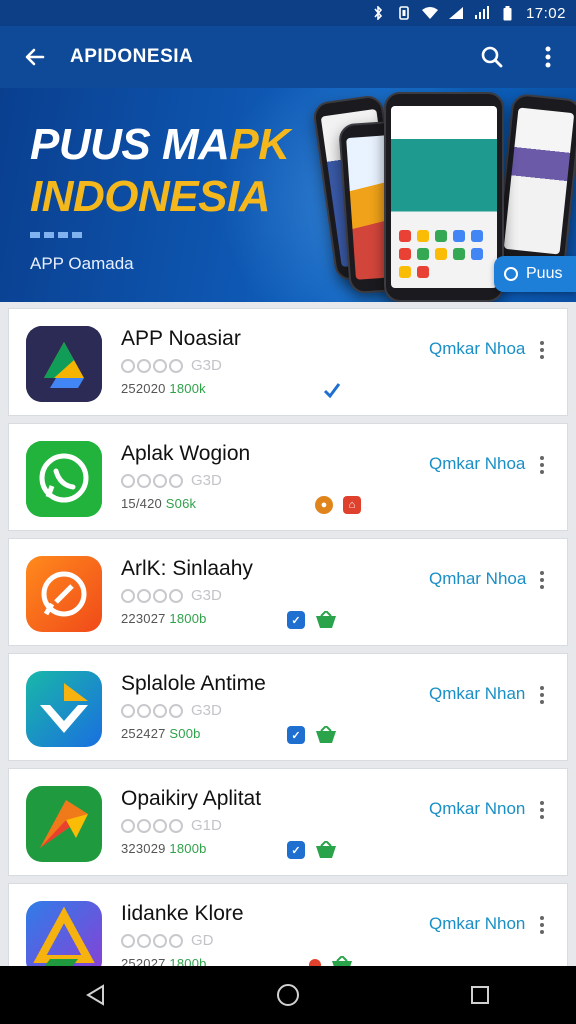  What do you see at coordinates (164, 848) in the screenshot?
I see `app-meta: 323029 1800b` at bounding box center [164, 848].